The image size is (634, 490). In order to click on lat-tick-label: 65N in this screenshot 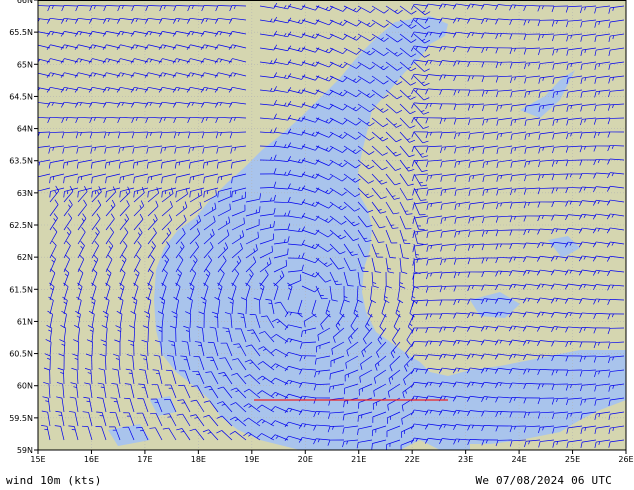, I will do `click(25, 64)`.